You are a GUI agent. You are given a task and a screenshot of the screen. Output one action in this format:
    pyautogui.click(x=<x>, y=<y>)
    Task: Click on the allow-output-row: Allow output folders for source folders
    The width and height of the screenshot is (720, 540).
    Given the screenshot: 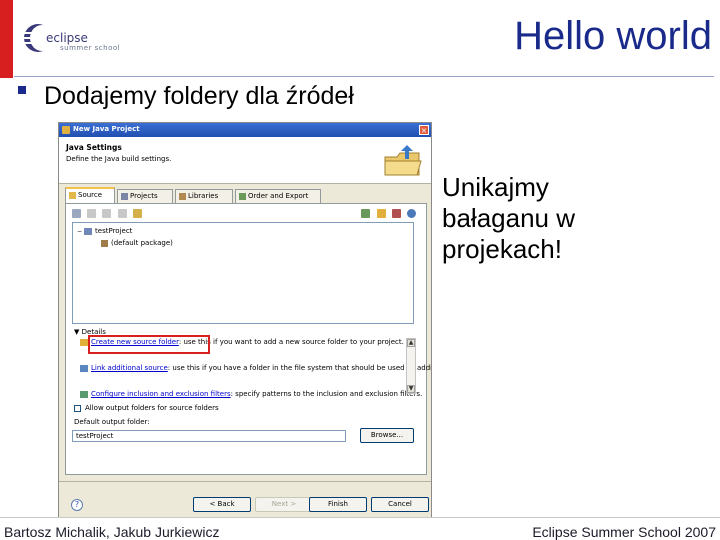 What is the action you would take?
    pyautogui.click(x=146, y=408)
    